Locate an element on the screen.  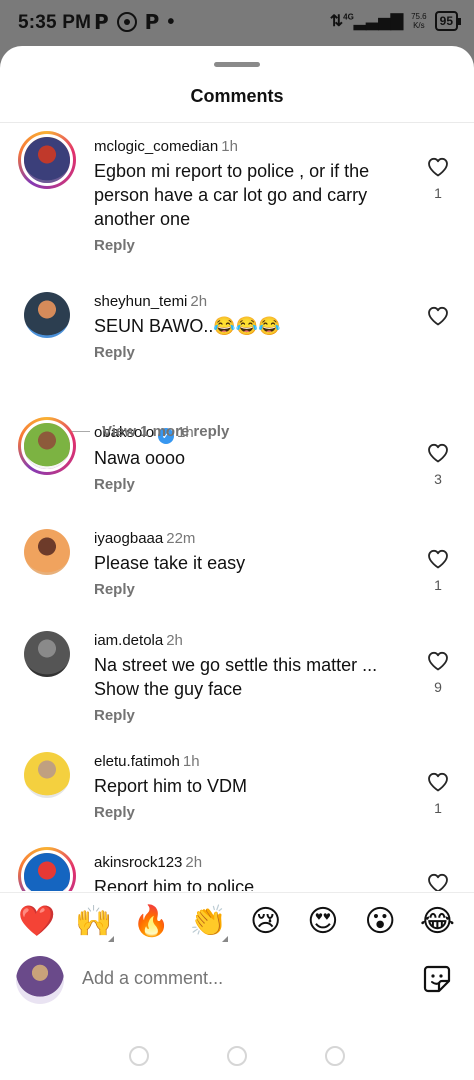
crying-face-emoji: 😢 is located at coordinates (266, 922).